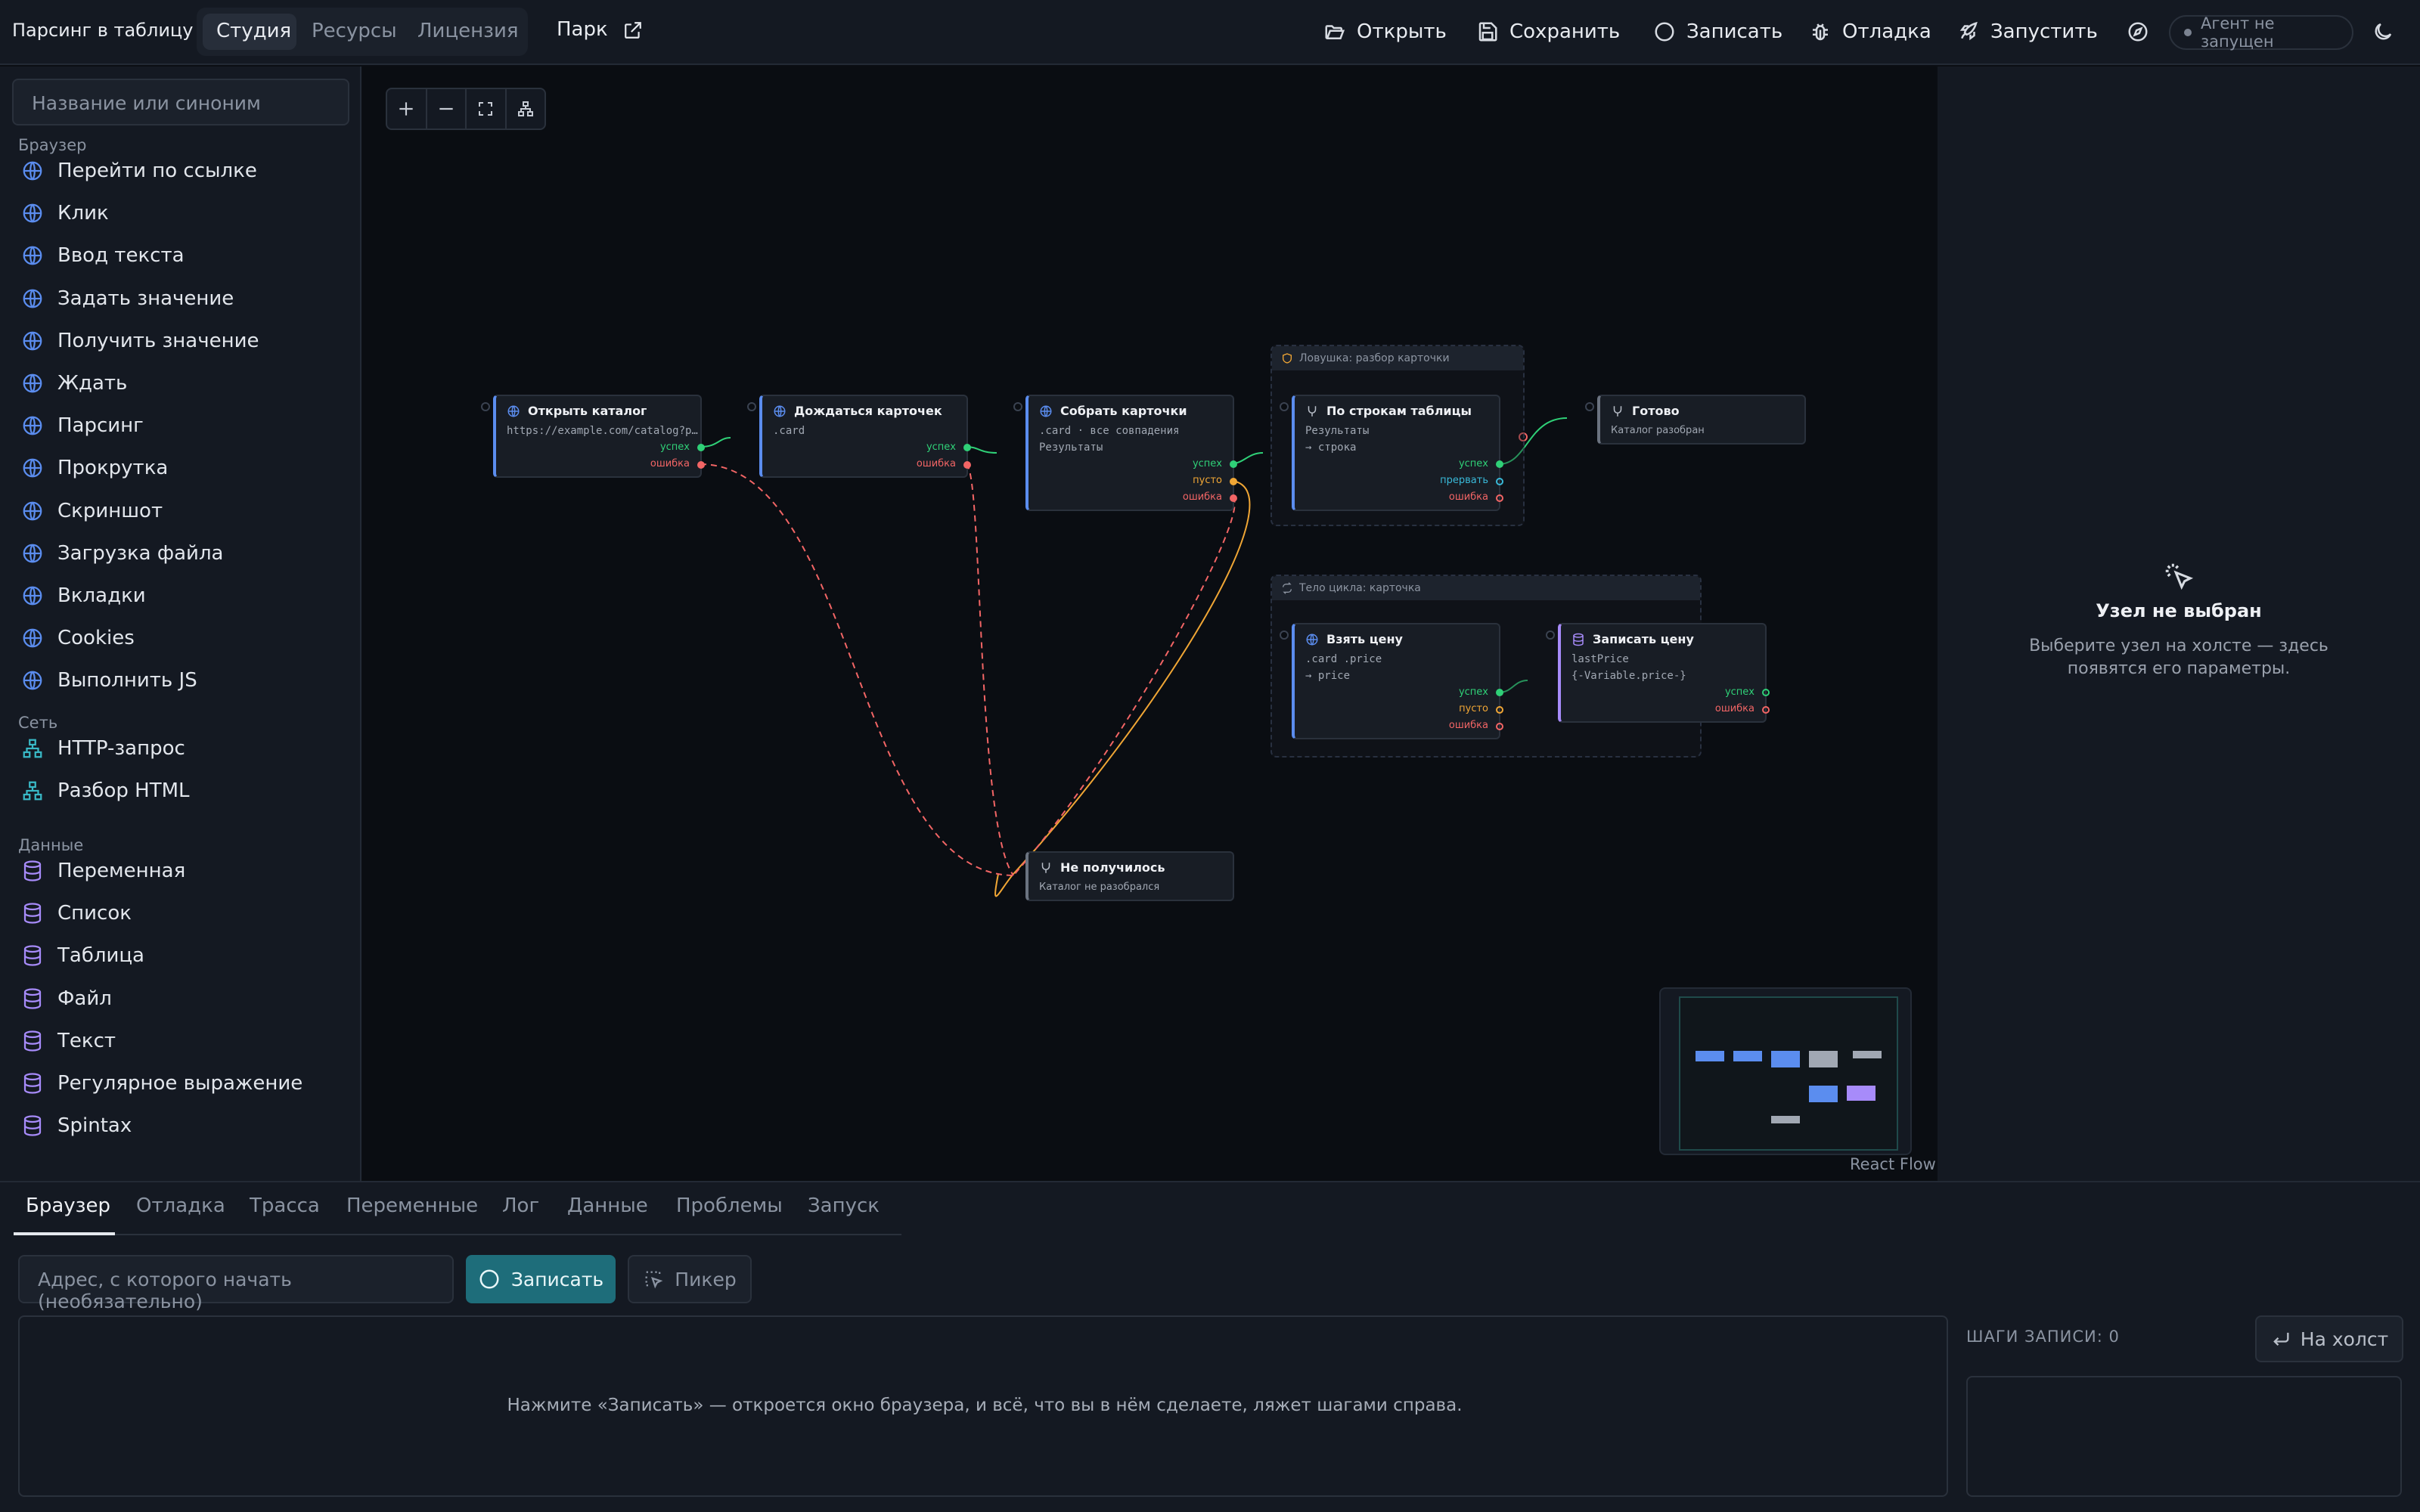  What do you see at coordinates (2383, 32) in the screenshot?
I see `theme-toggle-button` at bounding box center [2383, 32].